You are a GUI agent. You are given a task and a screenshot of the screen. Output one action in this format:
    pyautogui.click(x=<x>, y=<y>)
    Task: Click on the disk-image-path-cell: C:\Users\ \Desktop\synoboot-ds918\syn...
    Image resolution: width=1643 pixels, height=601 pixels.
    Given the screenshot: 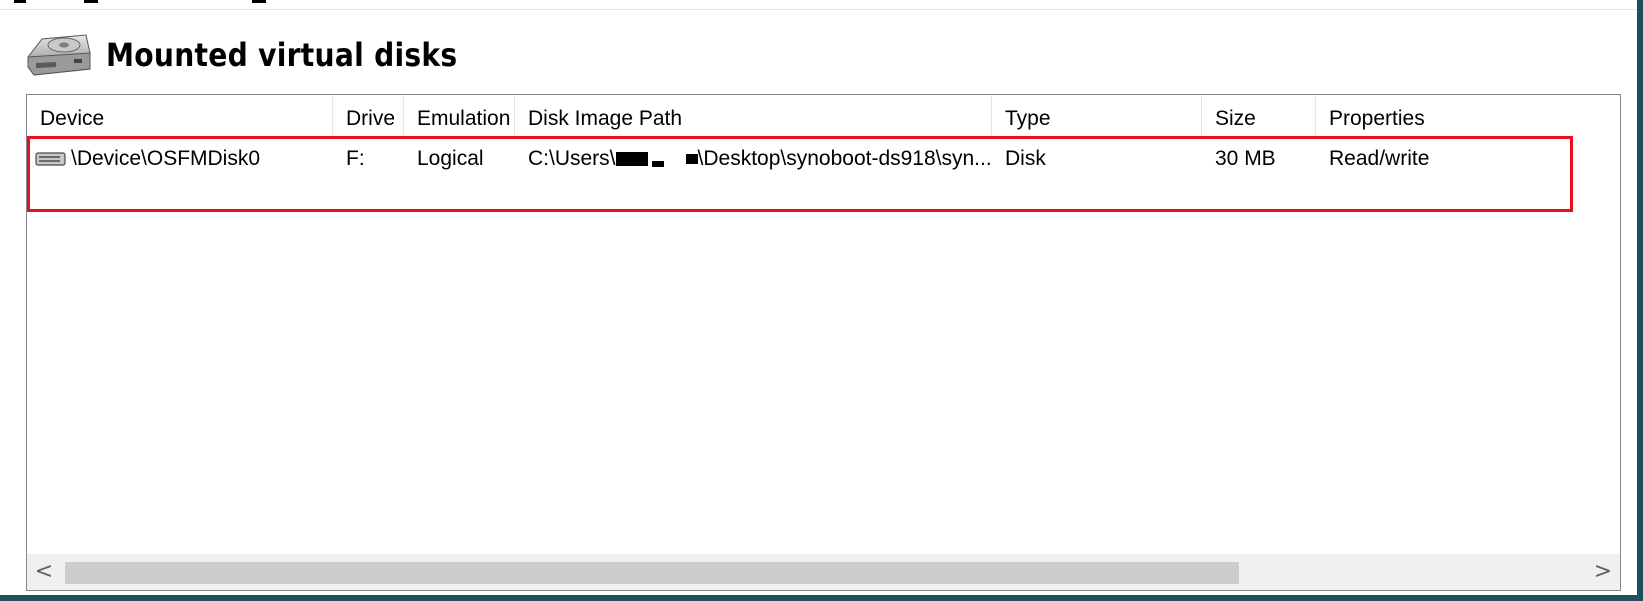 What is the action you would take?
    pyautogui.click(x=753, y=159)
    